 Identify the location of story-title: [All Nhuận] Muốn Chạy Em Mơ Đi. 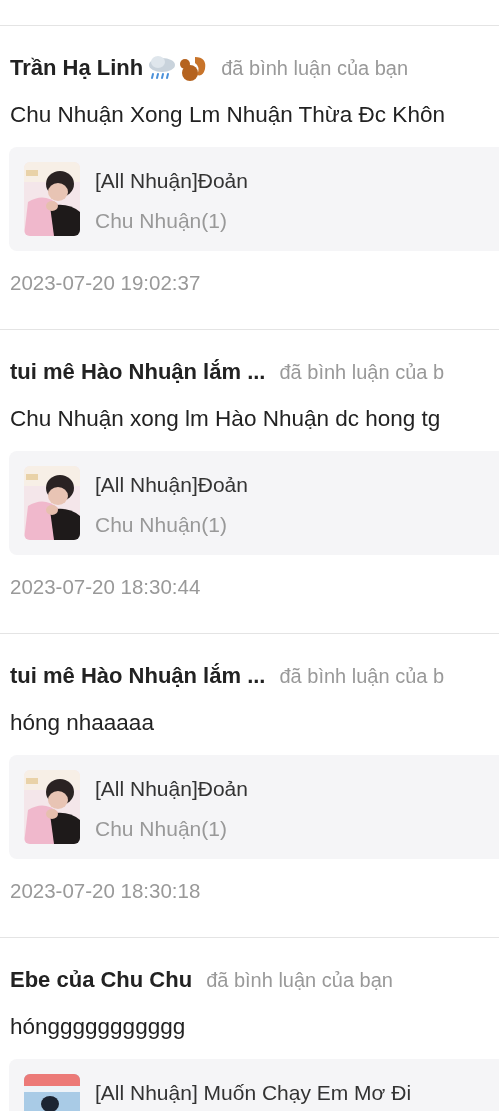
(253, 1093).